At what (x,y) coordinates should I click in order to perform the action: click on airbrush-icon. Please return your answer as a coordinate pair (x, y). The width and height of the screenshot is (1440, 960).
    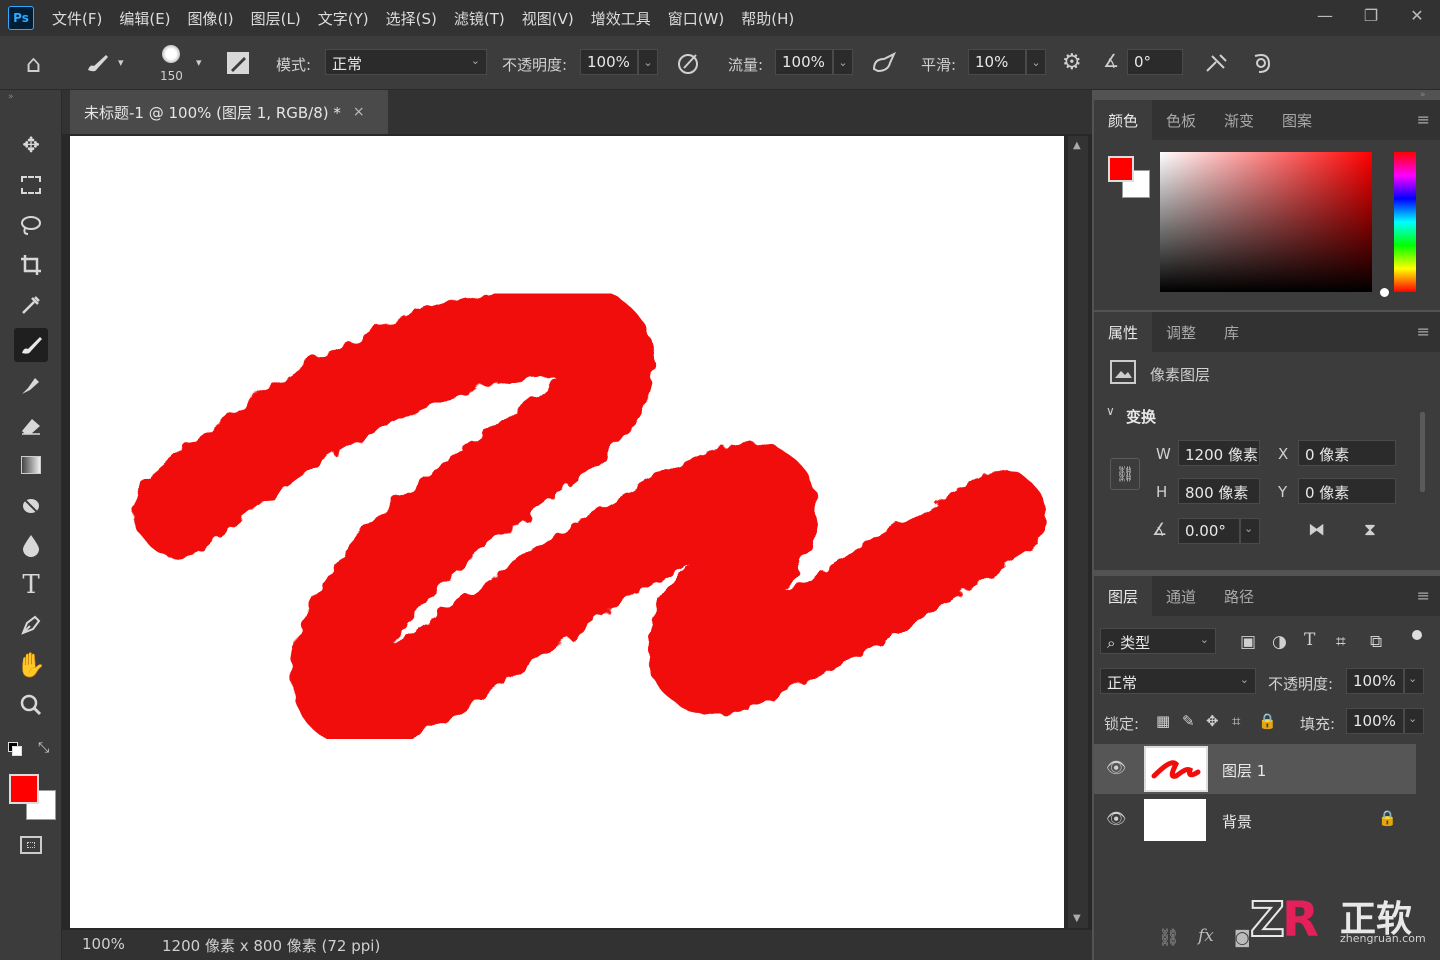
    Looking at the image, I should click on (884, 63).